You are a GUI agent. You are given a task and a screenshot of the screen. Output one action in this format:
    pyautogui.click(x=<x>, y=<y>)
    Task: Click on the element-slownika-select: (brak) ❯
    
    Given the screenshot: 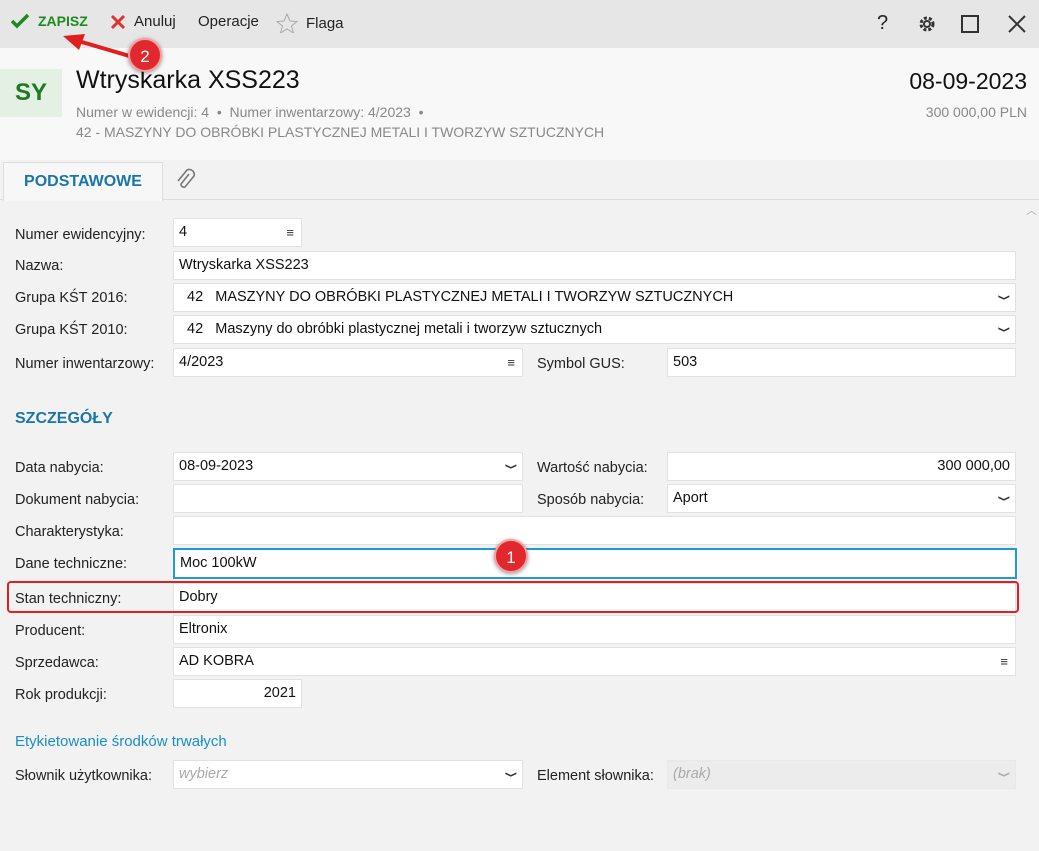 What is the action you would take?
    pyautogui.click(x=841, y=774)
    